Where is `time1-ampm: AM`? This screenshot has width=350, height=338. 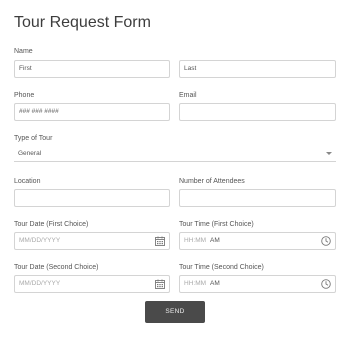
time1-ampm: AM is located at coordinates (215, 241).